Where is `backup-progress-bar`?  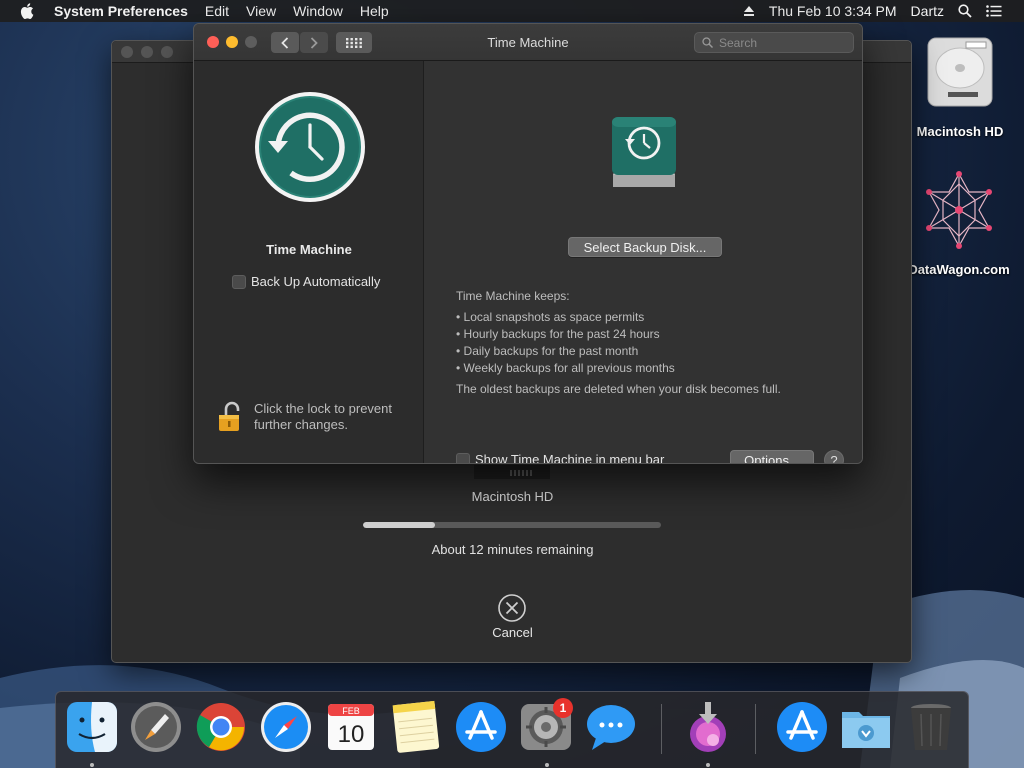 backup-progress-bar is located at coordinates (512, 525).